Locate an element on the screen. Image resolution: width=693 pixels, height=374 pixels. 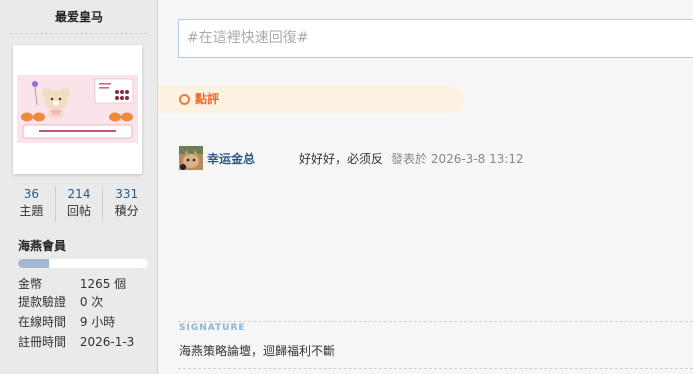
stat-points-label: 積分 is located at coordinates (126, 211).